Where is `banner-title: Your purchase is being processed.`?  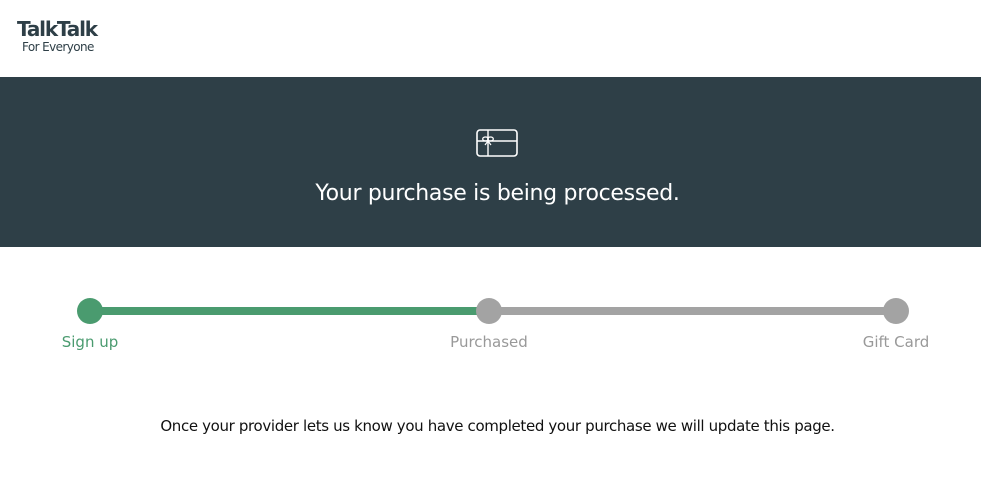 banner-title: Your purchase is being processed. is located at coordinates (497, 193).